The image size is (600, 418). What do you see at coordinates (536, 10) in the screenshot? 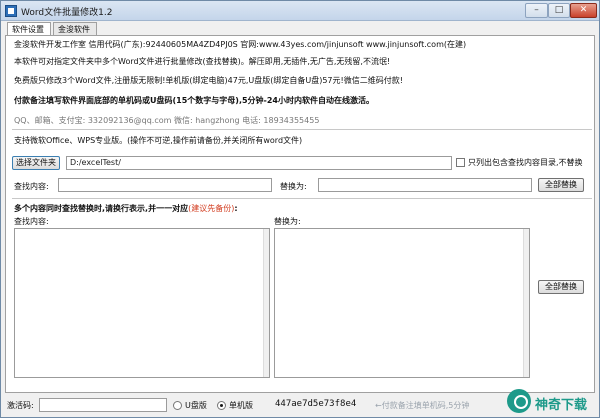
I see `minimize-button: –` at bounding box center [536, 10].